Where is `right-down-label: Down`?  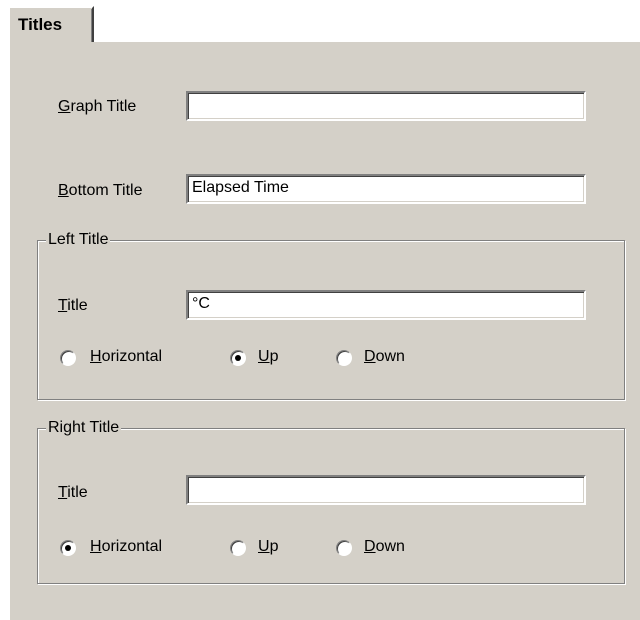
right-down-label: Down is located at coordinates (384, 547).